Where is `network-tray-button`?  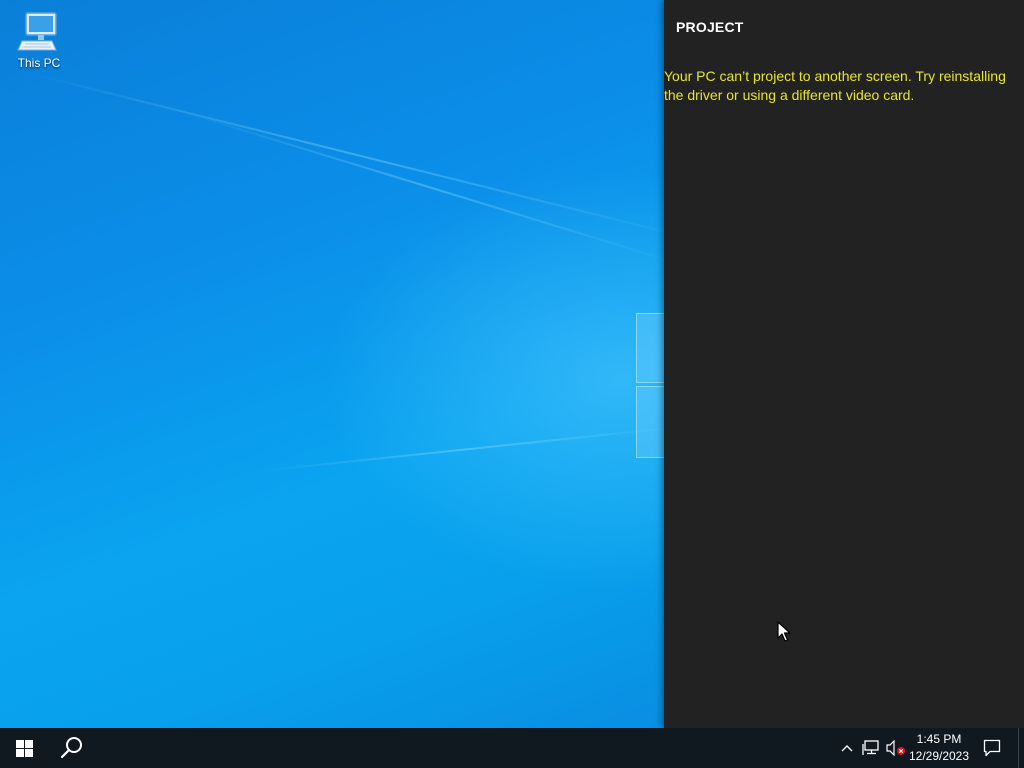
network-tray-button is located at coordinates (871, 748).